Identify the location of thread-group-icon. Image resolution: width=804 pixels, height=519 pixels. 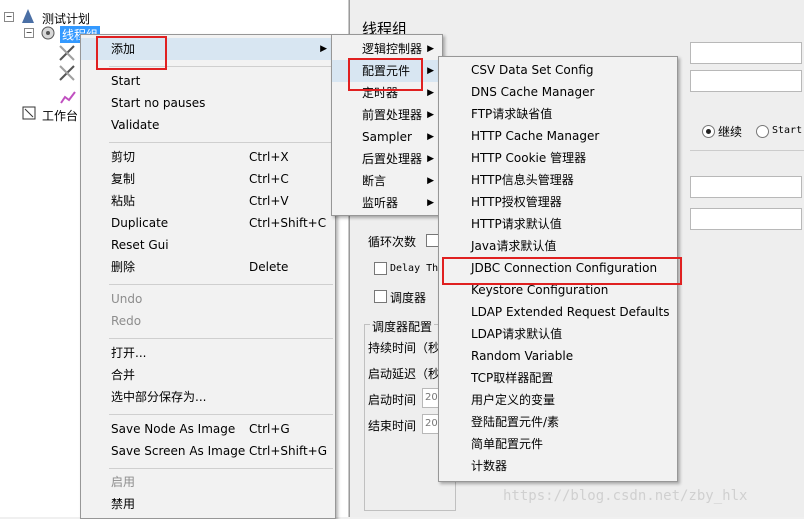
(48, 33).